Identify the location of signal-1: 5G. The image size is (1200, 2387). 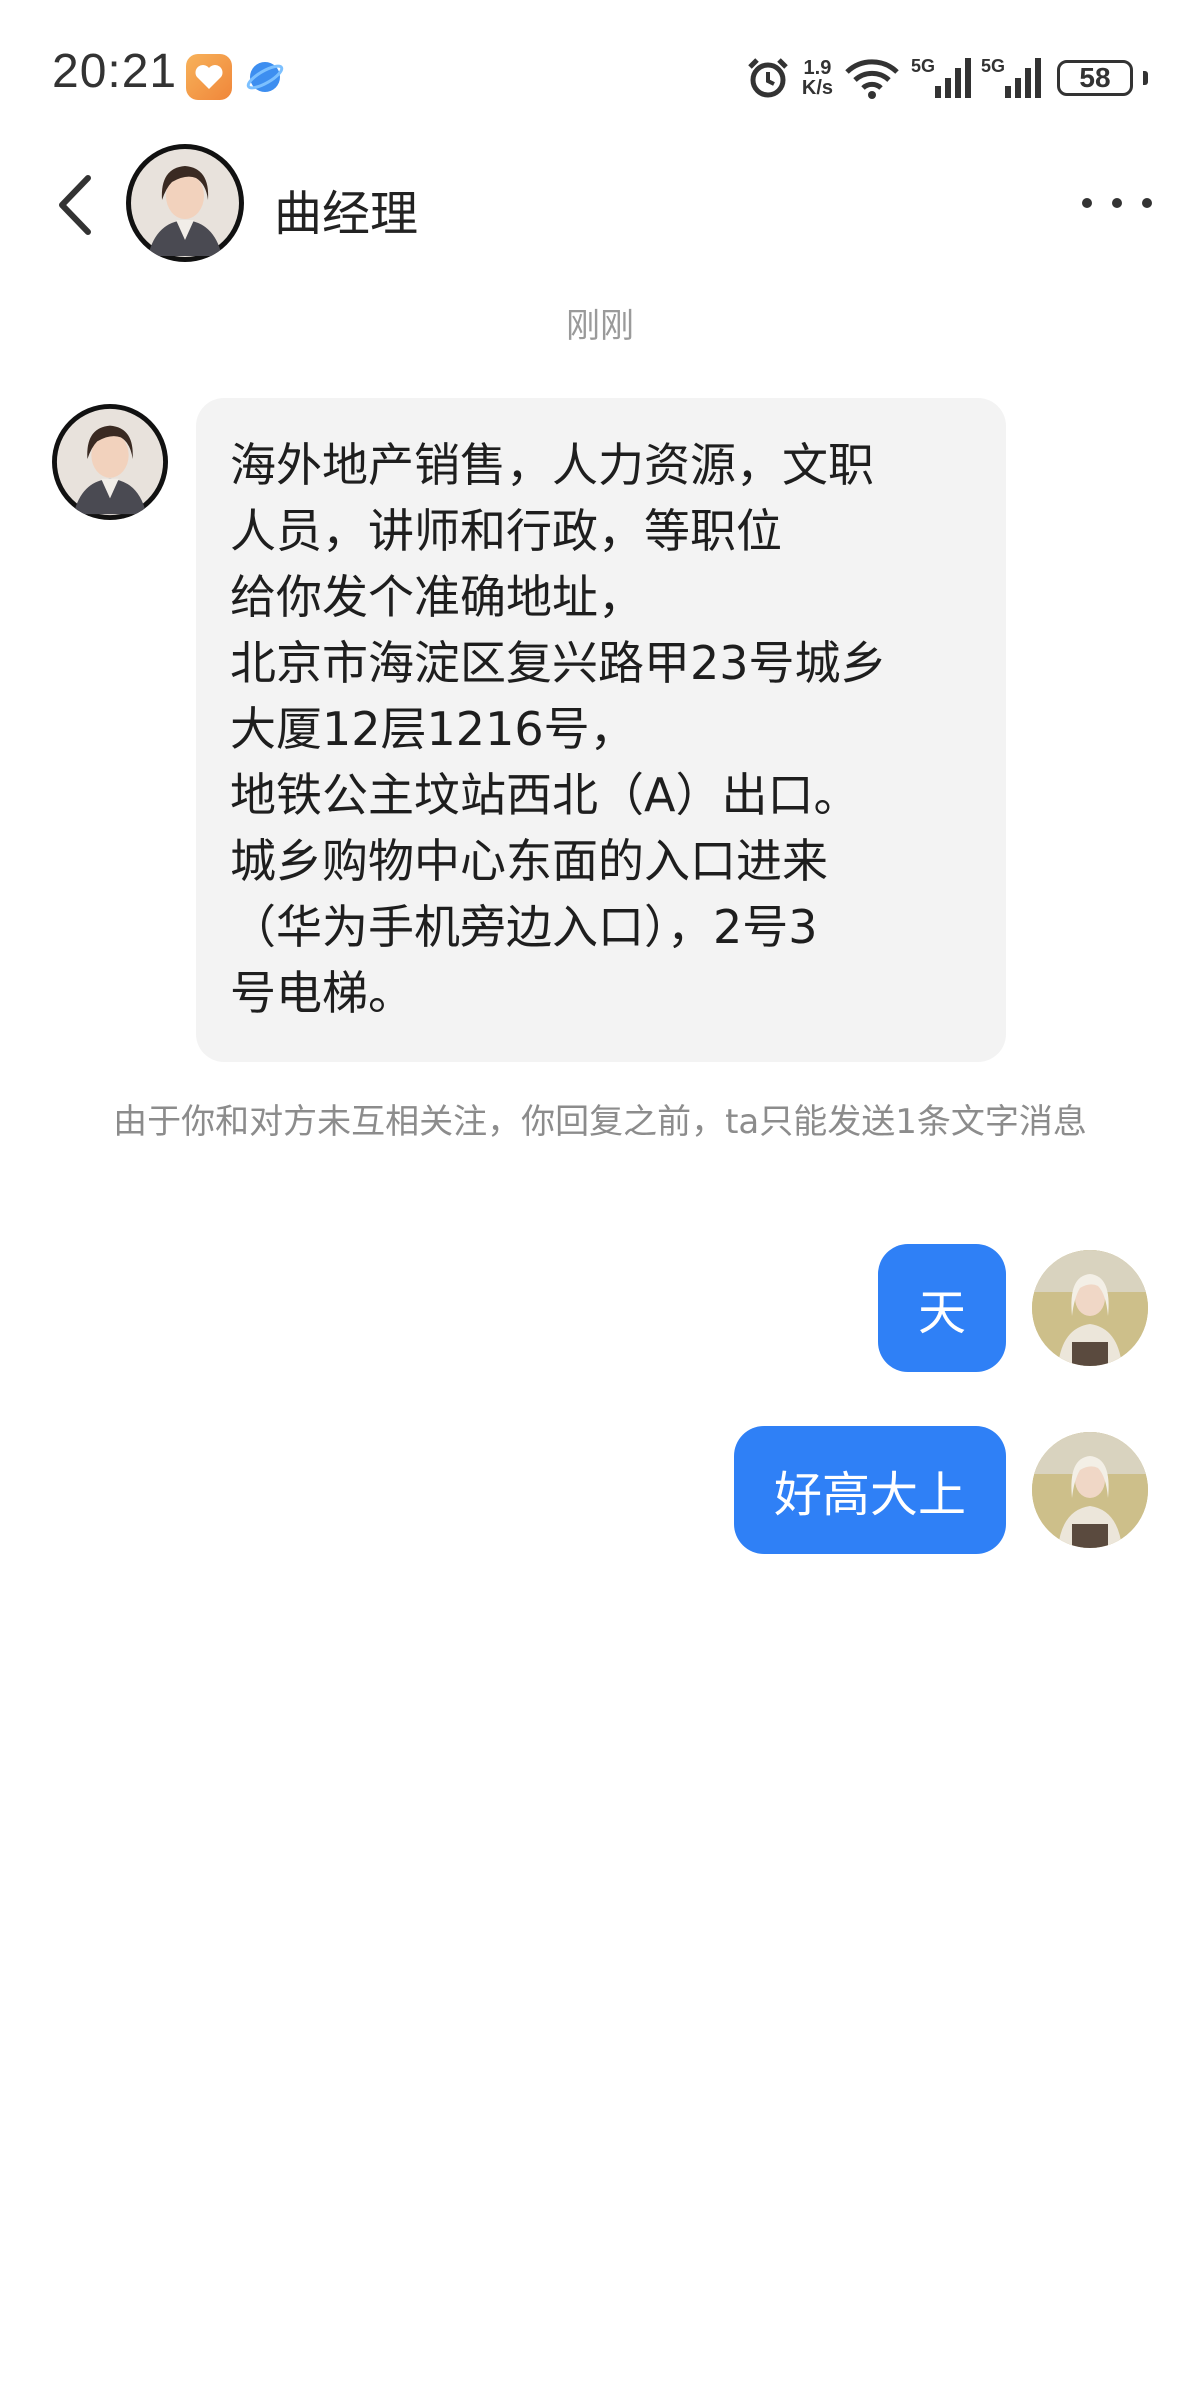
(941, 78).